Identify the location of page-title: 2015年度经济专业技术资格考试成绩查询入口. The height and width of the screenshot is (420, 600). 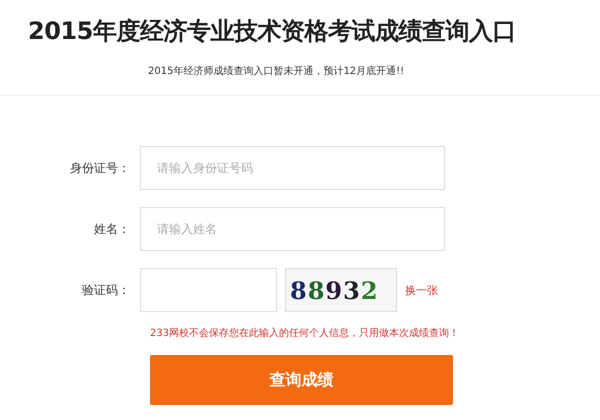
(272, 31).